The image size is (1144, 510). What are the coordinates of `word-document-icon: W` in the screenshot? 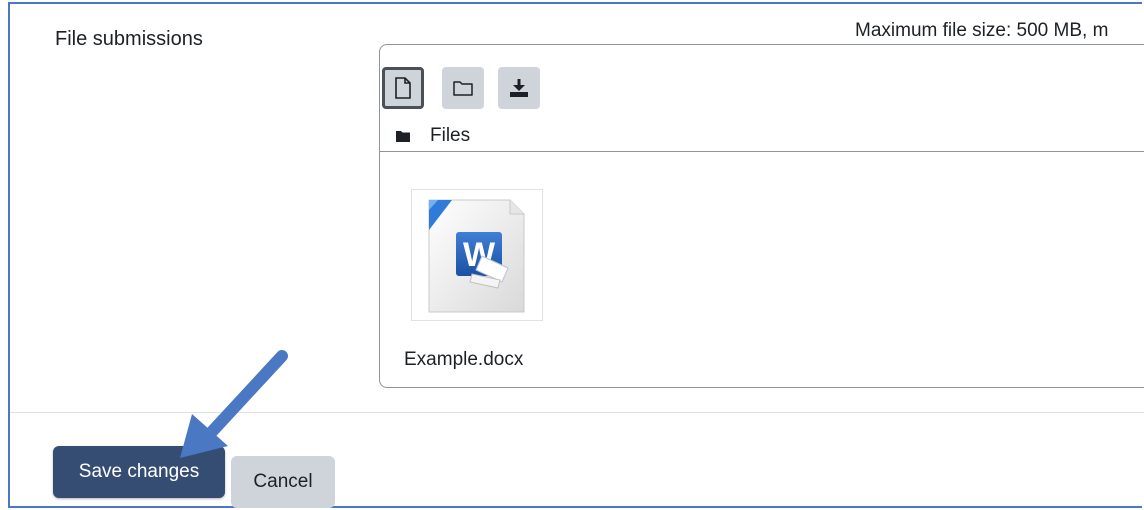 It's located at (476, 256).